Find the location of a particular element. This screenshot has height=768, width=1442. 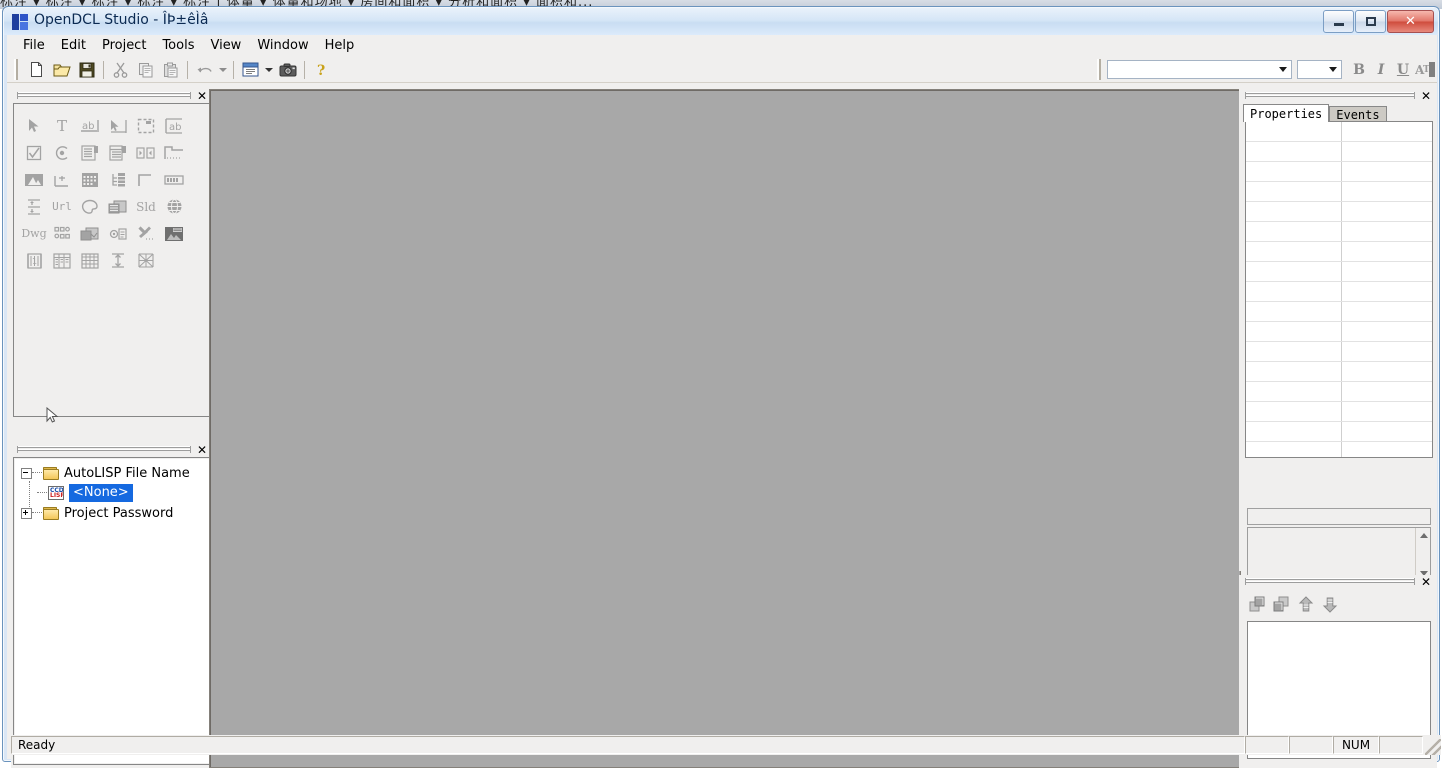

toolbox-drag-handle is located at coordinates (104, 95).